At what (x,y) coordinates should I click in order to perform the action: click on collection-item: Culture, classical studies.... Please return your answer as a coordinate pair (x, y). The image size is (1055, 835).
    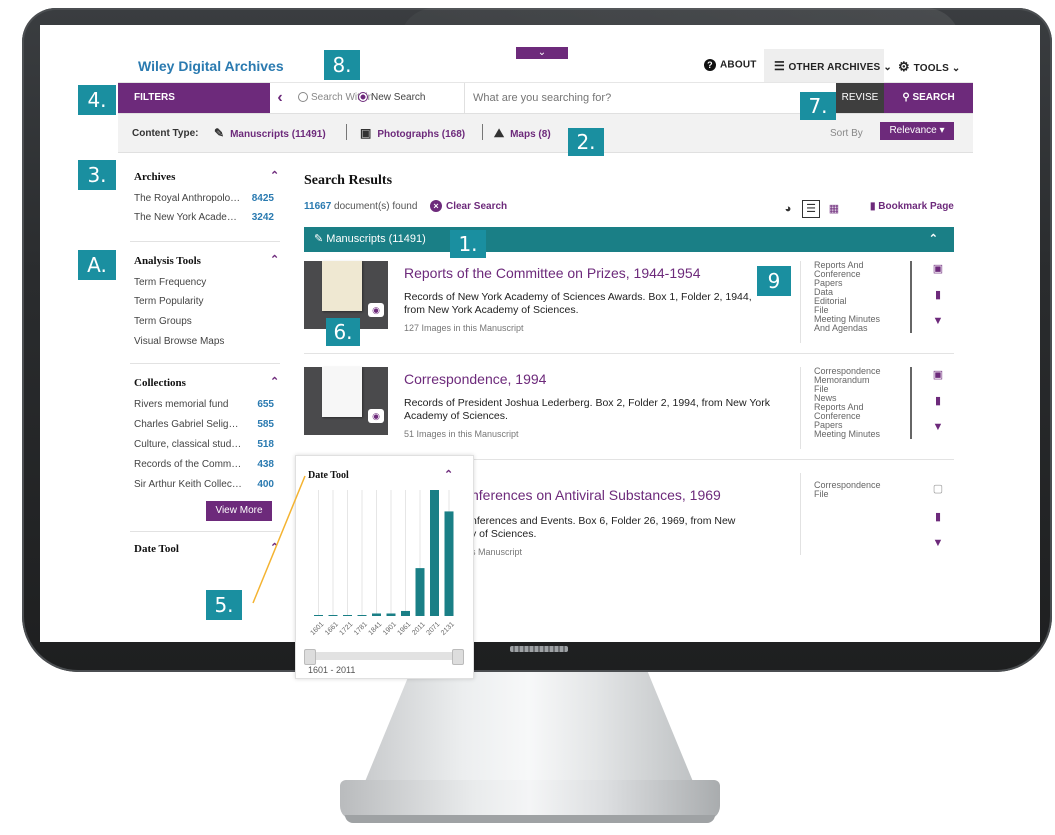
    Looking at the image, I should click on (188, 444).